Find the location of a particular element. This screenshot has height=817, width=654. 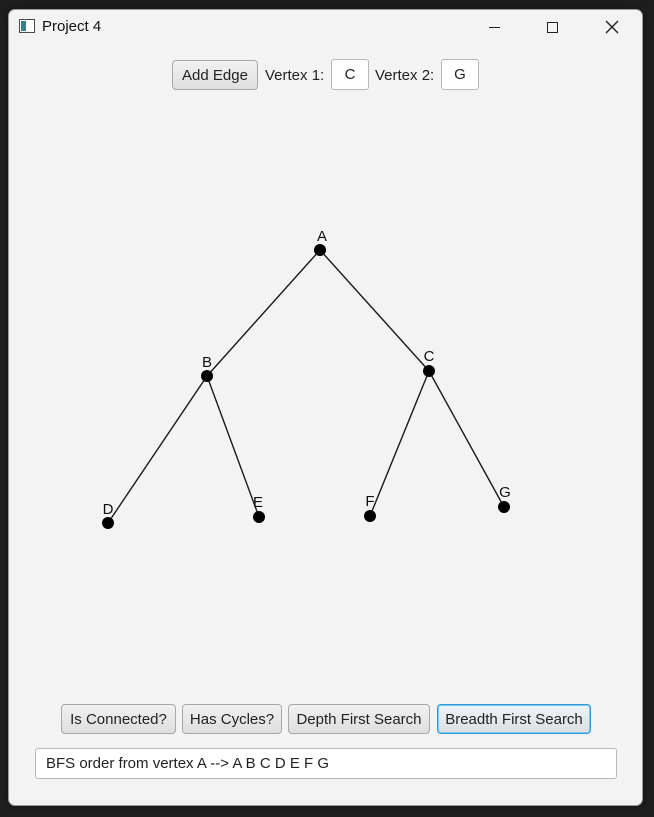

depth-first-search-button: Depth First Search is located at coordinates (359, 719).